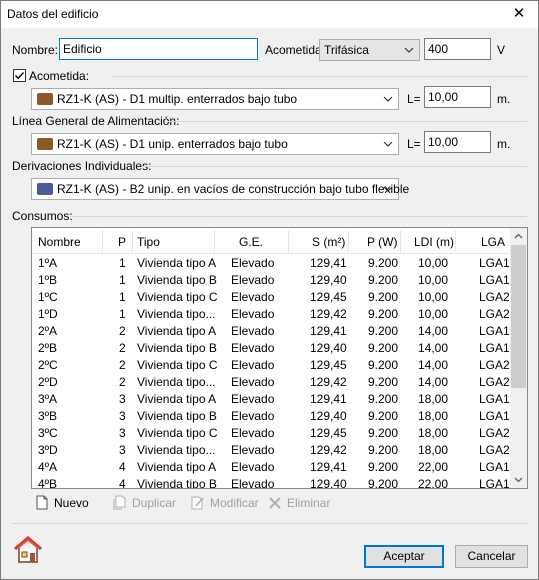  Describe the element at coordinates (414, 144) in the screenshot. I see `lga-length-label: L=` at that location.